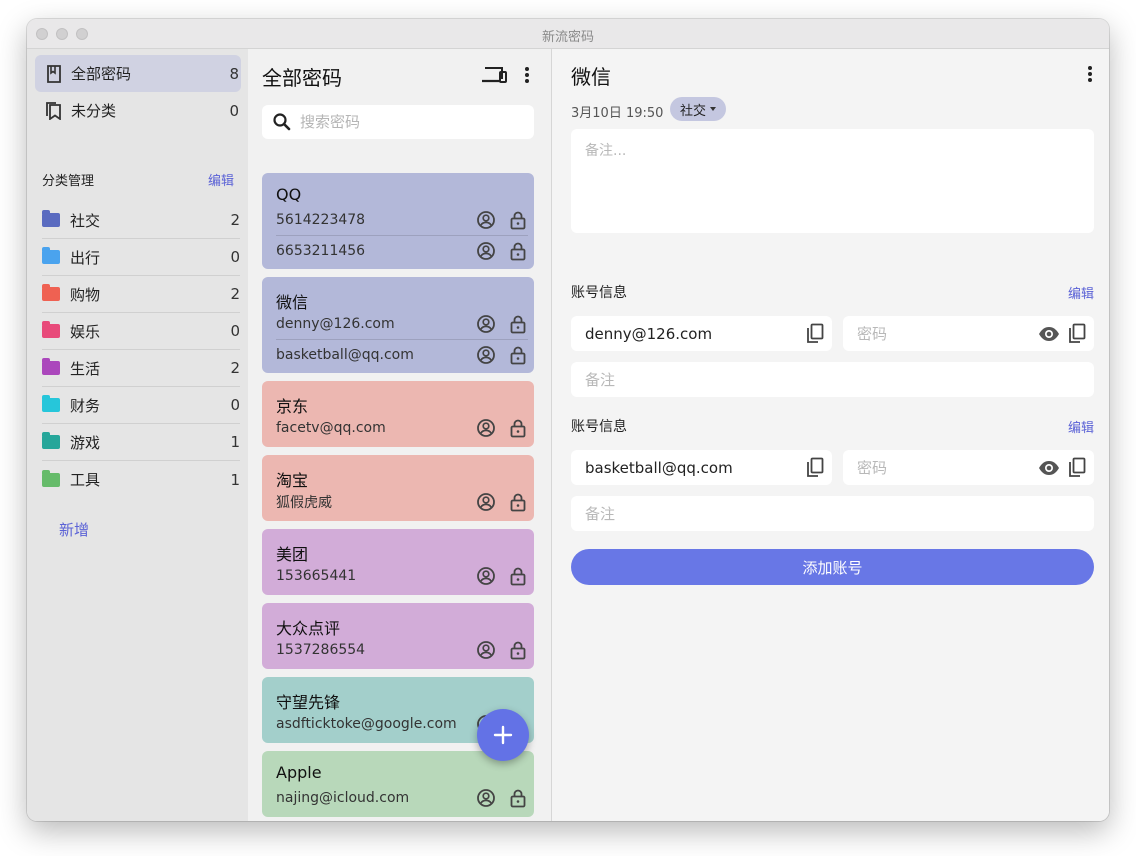 The width and height of the screenshot is (1136, 856). What do you see at coordinates (141, 331) in the screenshot?
I see `sidebar-category-item: 娱乐 0` at bounding box center [141, 331].